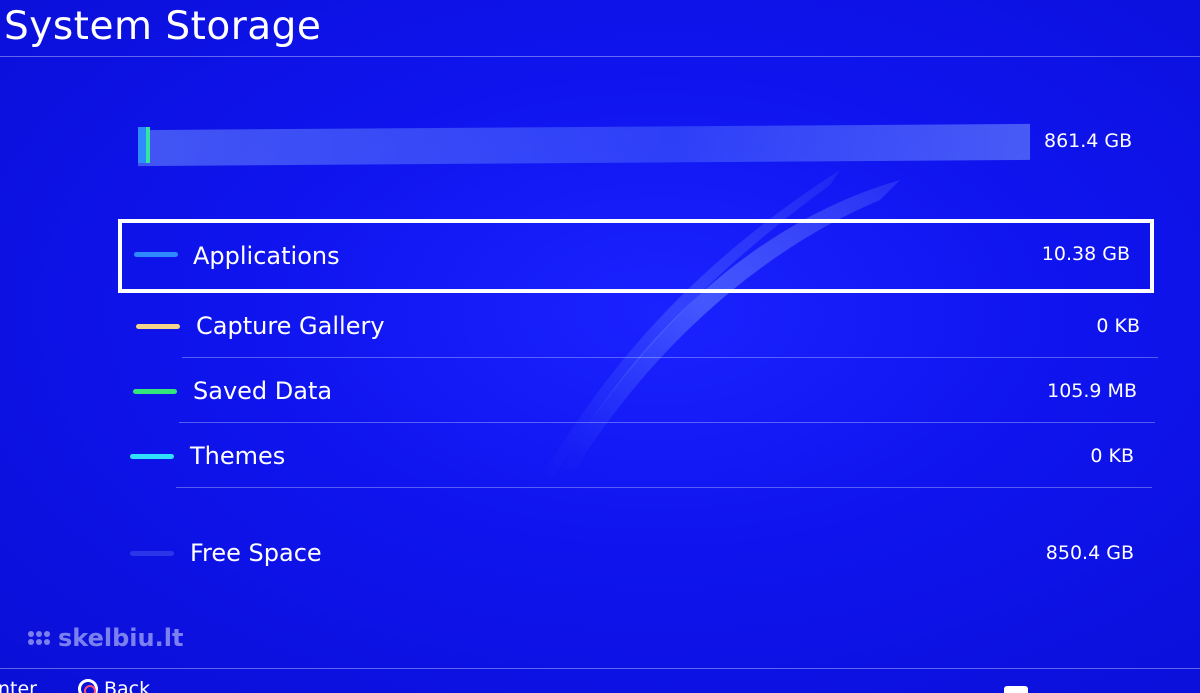 This screenshot has width=1200, height=693. Describe the element at coordinates (266, 256) in the screenshot. I see `category-label: Applications` at that location.